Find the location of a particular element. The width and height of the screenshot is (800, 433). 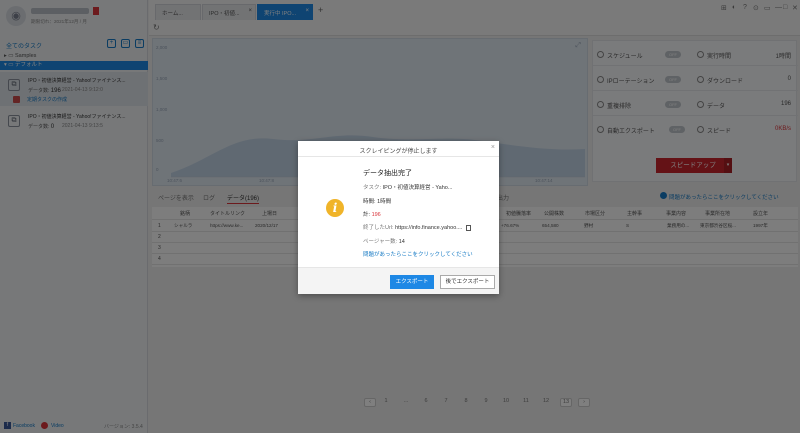

count-label: 計: is located at coordinates (367, 215).